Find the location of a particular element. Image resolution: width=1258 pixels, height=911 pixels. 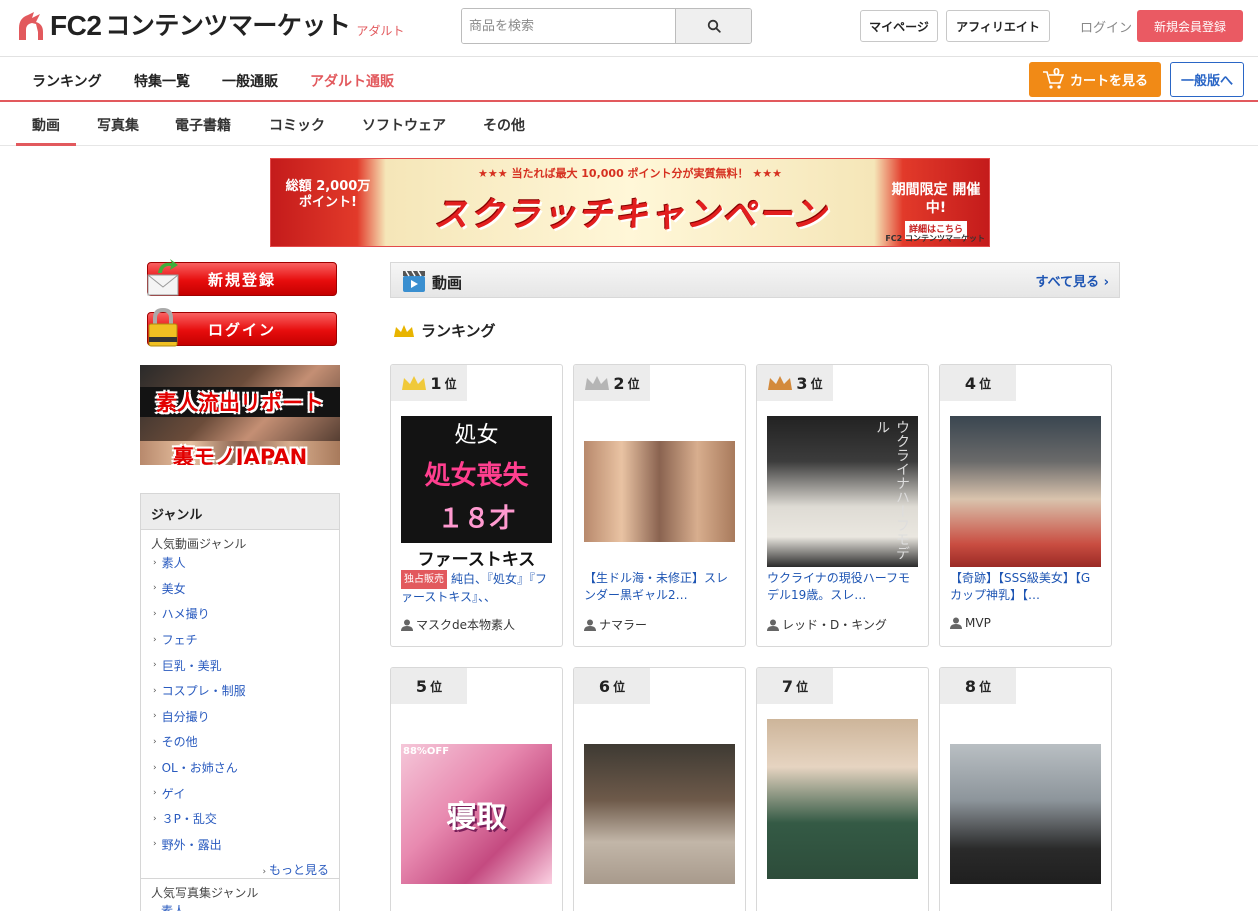

tab-videos: 動画 is located at coordinates (46, 125).